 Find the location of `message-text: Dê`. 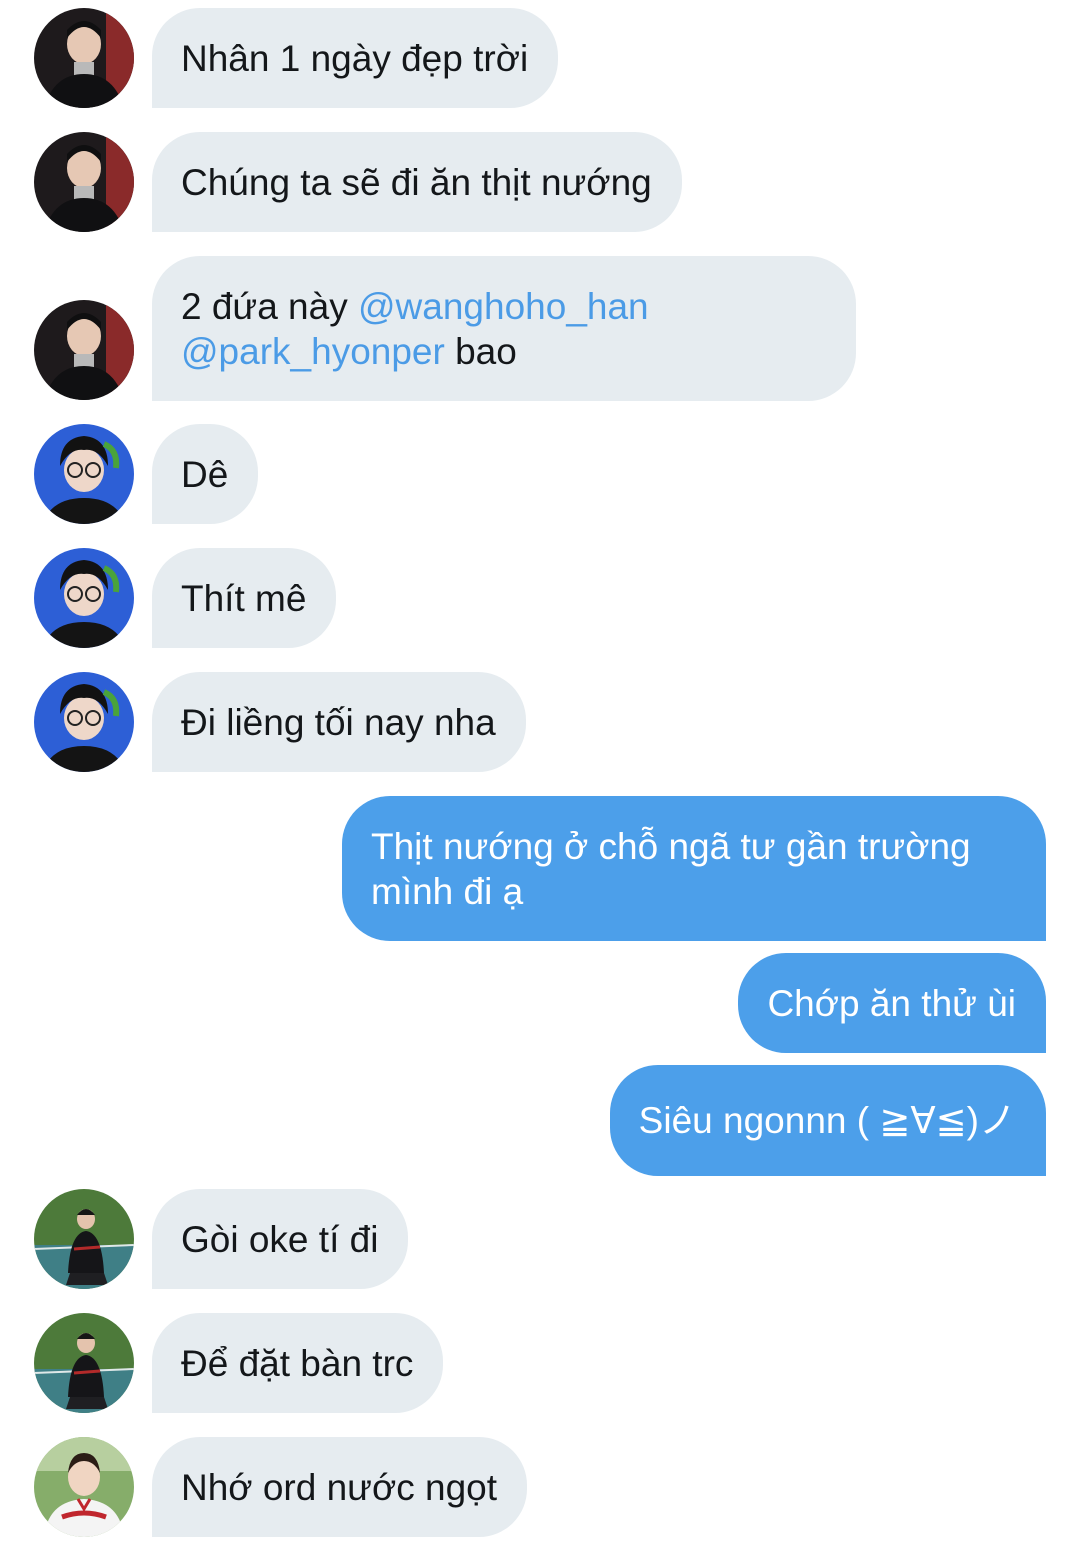

message-text: Dê is located at coordinates (205, 474).